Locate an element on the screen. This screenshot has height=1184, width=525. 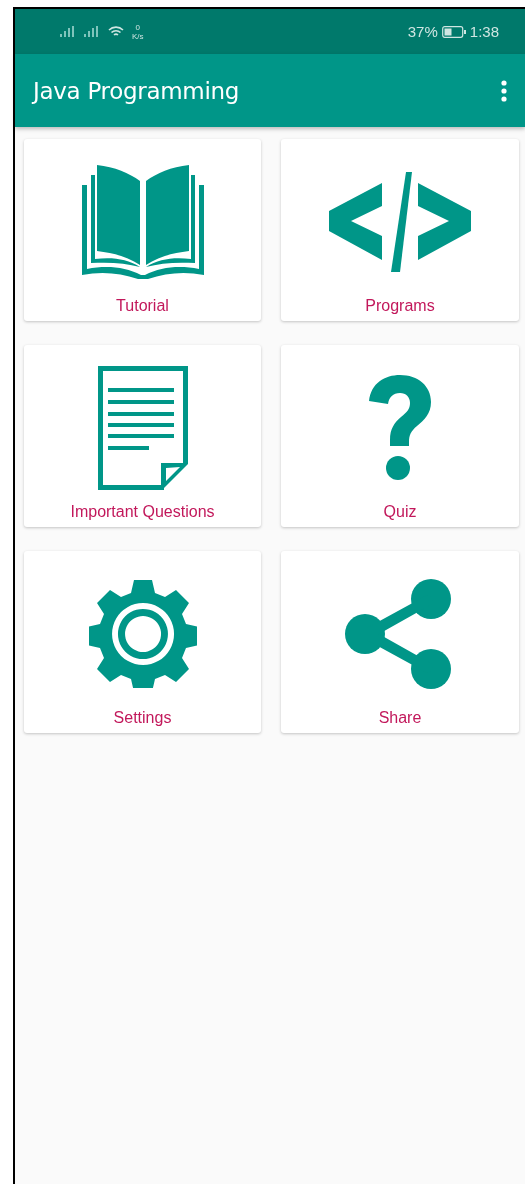
speed-value: 0 is located at coordinates (137, 27).